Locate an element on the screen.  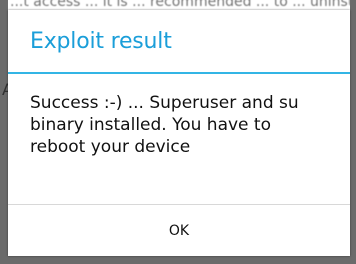
dialog-title: Exploit result is located at coordinates (101, 41).